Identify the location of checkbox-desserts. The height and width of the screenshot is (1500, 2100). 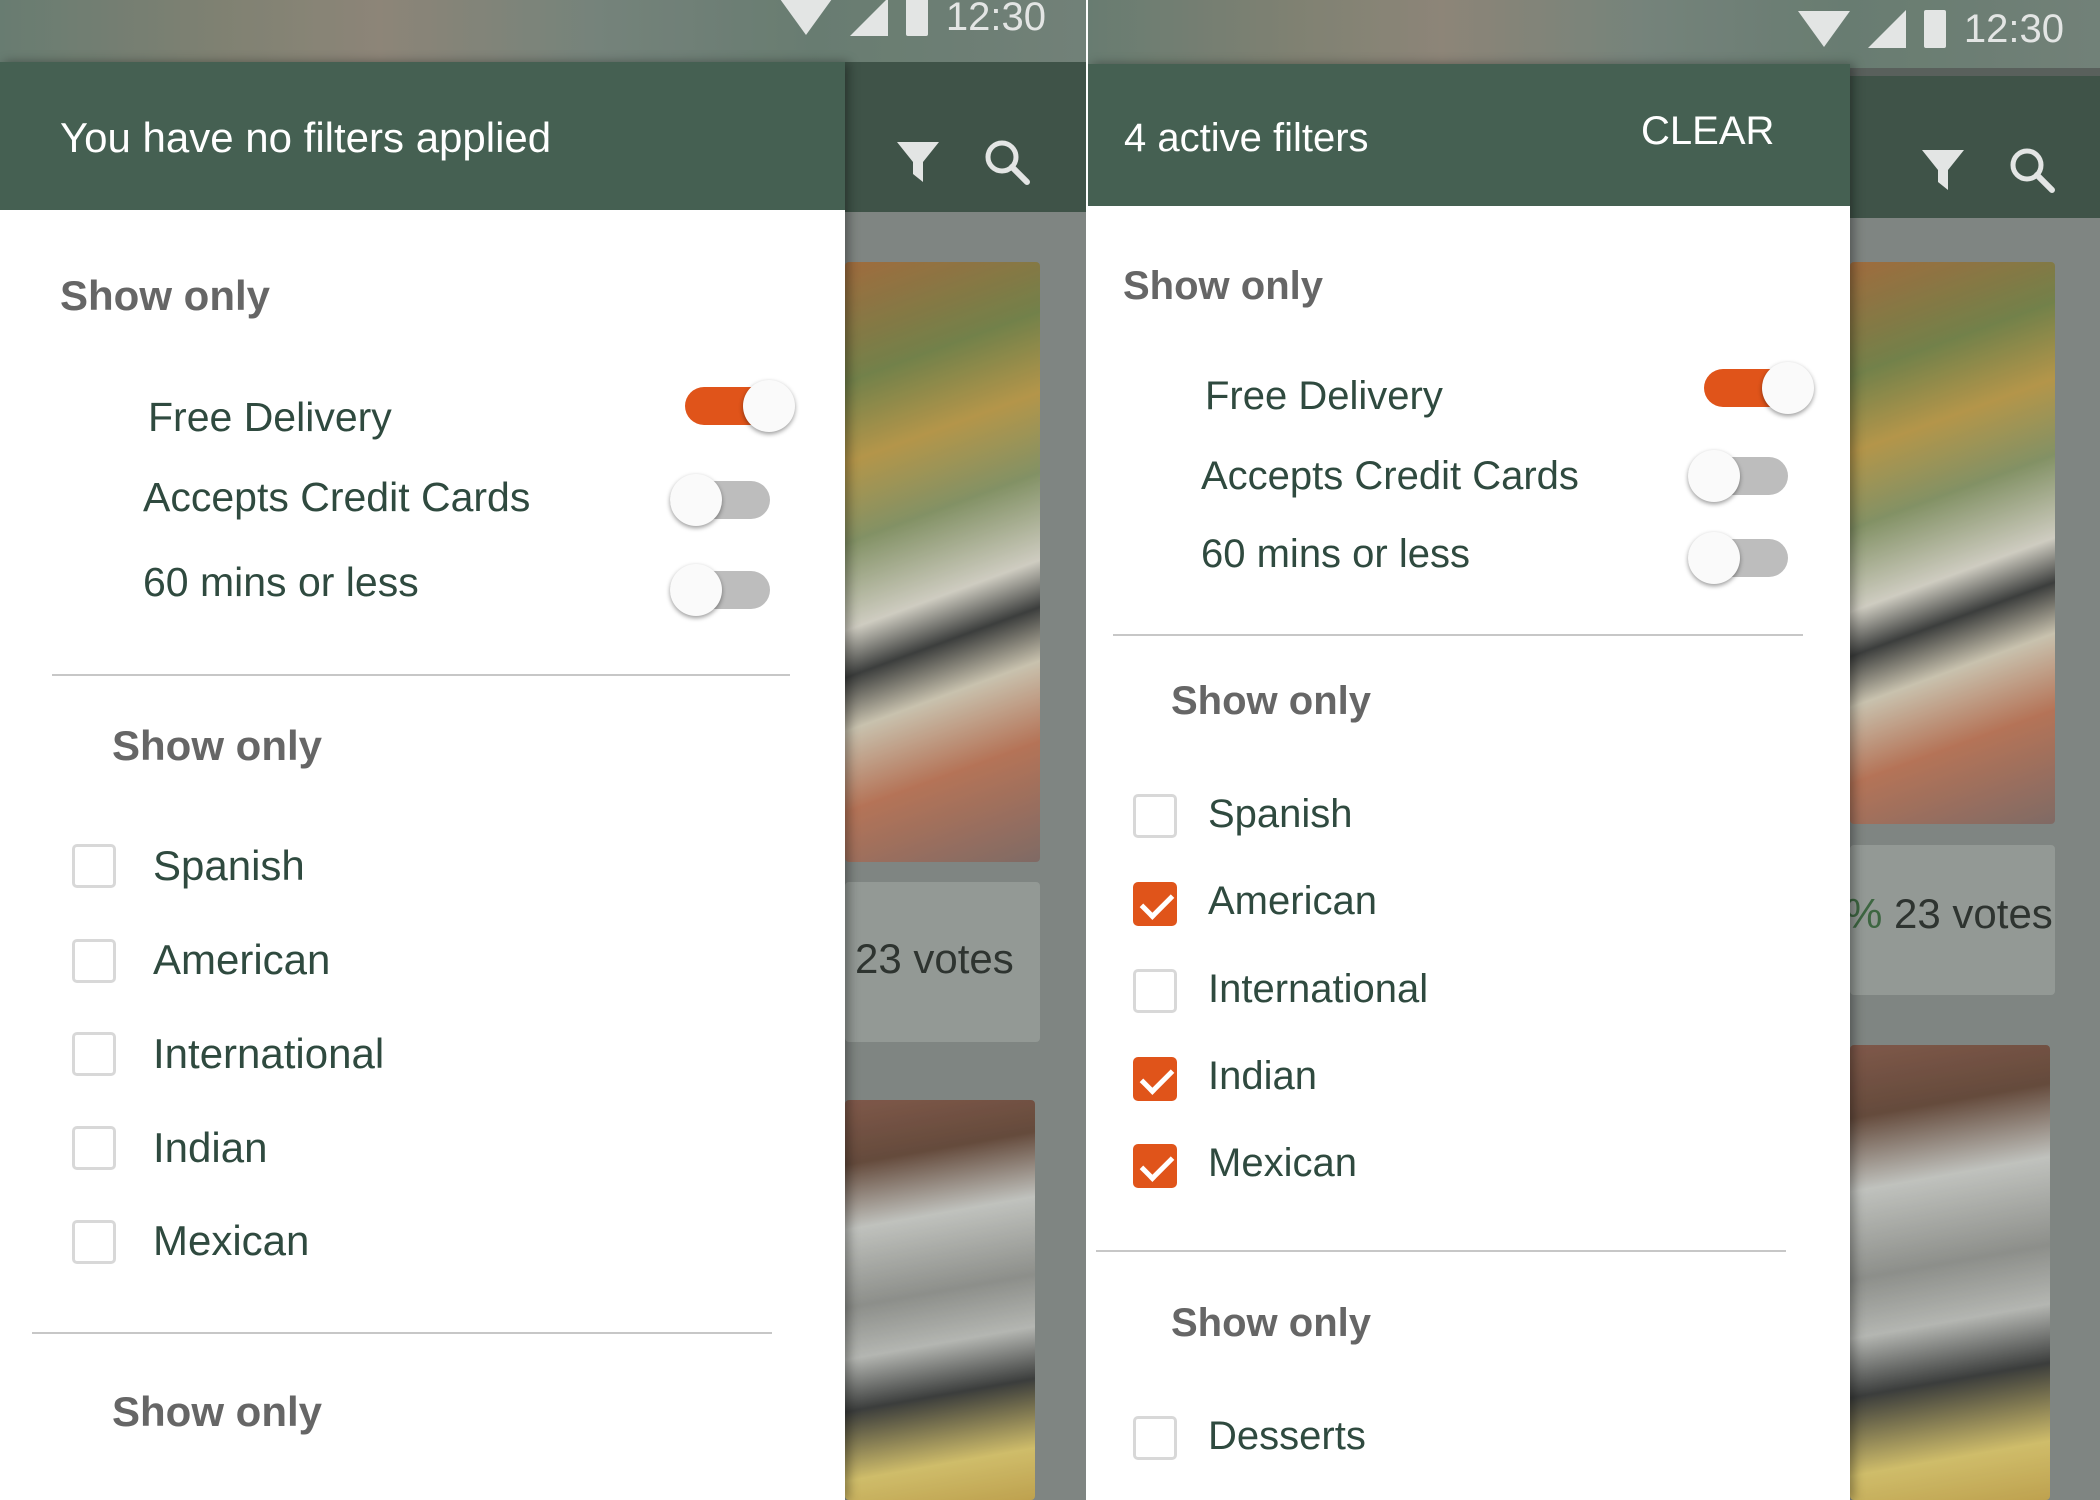
(1155, 1438).